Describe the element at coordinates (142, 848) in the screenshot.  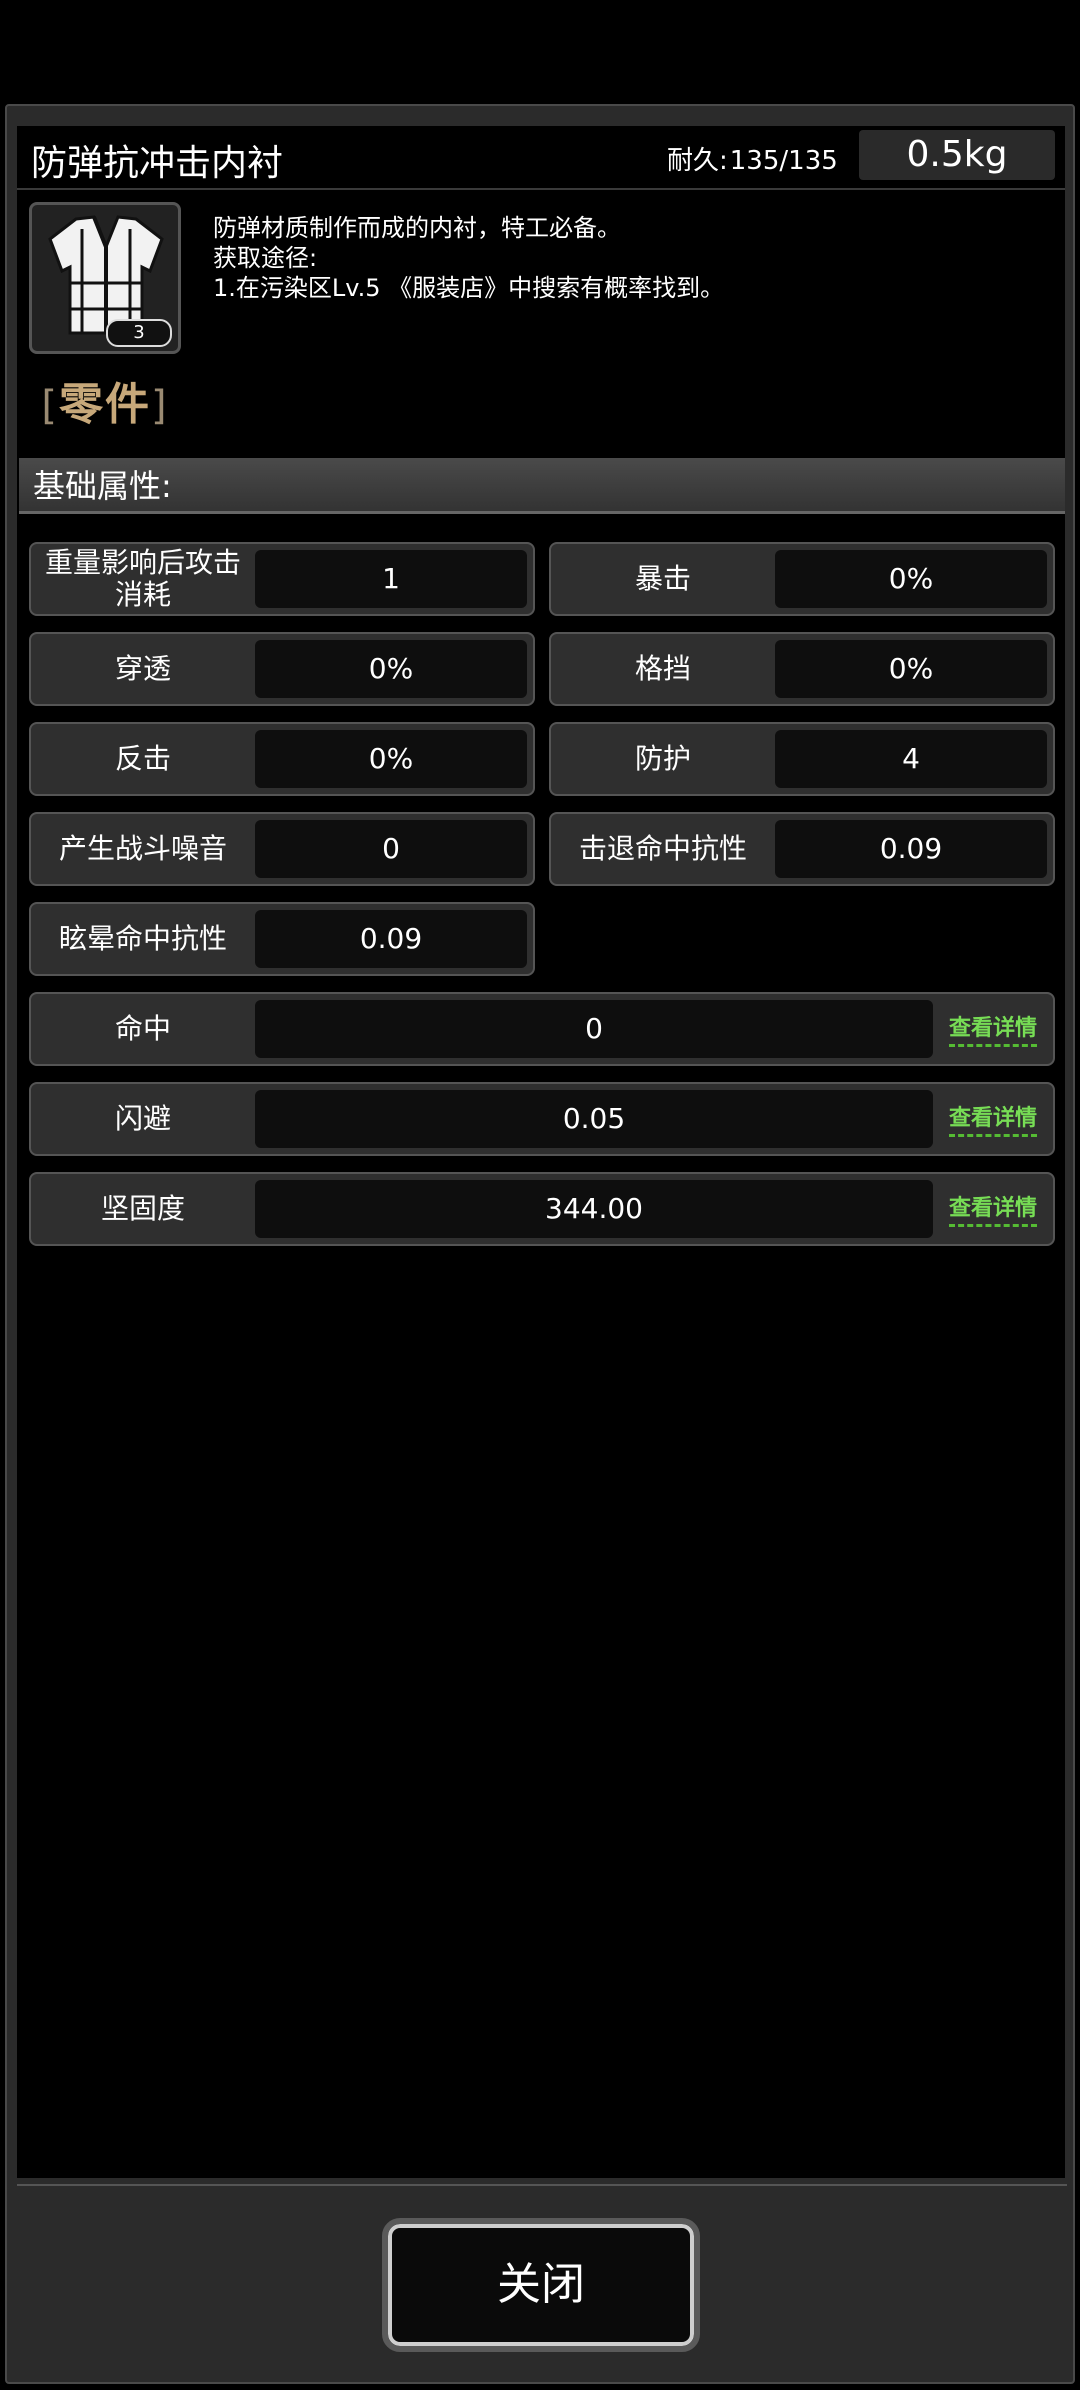
I see `stat-label: 产生战斗噪音` at that location.